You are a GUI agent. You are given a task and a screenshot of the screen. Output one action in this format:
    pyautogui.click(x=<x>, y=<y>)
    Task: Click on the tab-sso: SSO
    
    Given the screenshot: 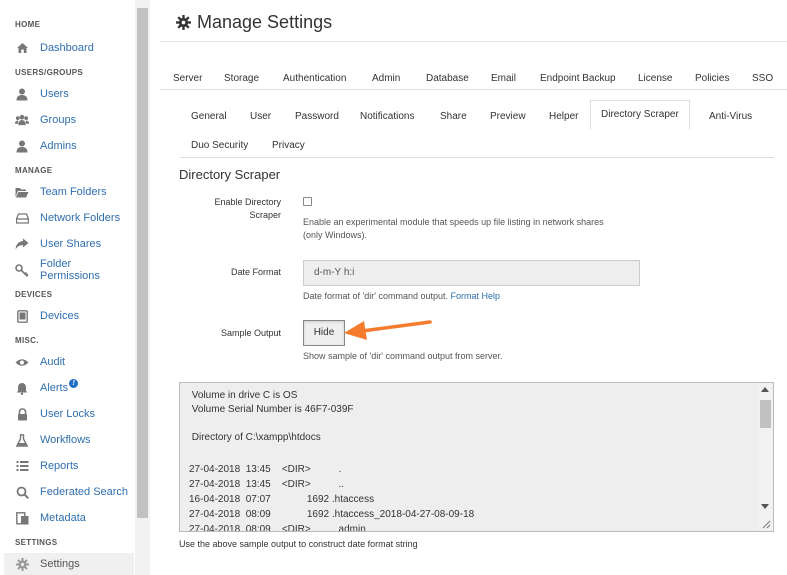 What is the action you would take?
    pyautogui.click(x=762, y=78)
    